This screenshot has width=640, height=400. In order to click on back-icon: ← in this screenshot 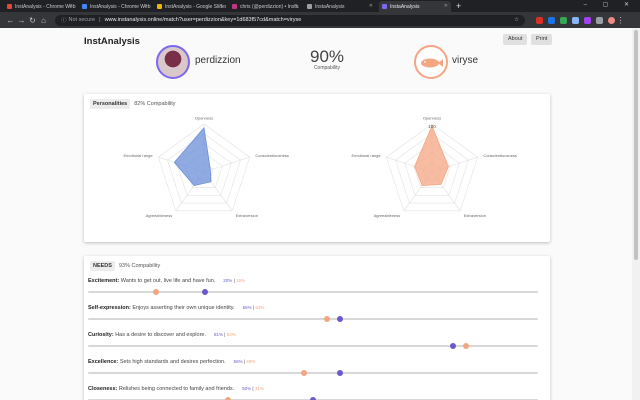, I will do `click(10, 20)`.